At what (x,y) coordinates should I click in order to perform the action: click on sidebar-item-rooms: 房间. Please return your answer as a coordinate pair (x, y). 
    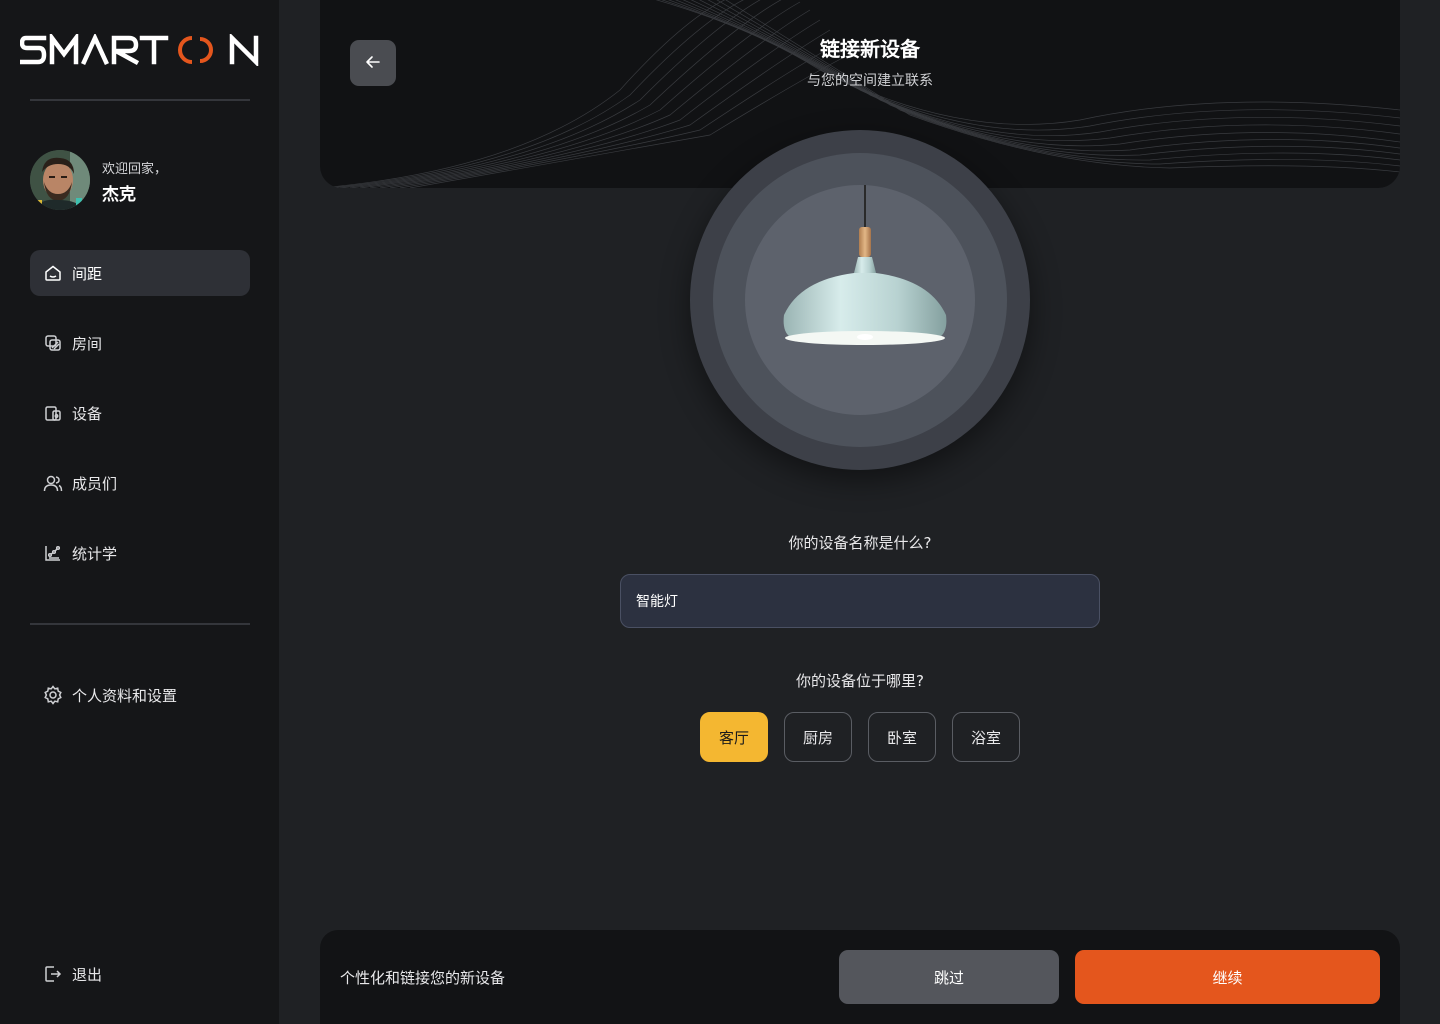
    Looking at the image, I should click on (140, 343).